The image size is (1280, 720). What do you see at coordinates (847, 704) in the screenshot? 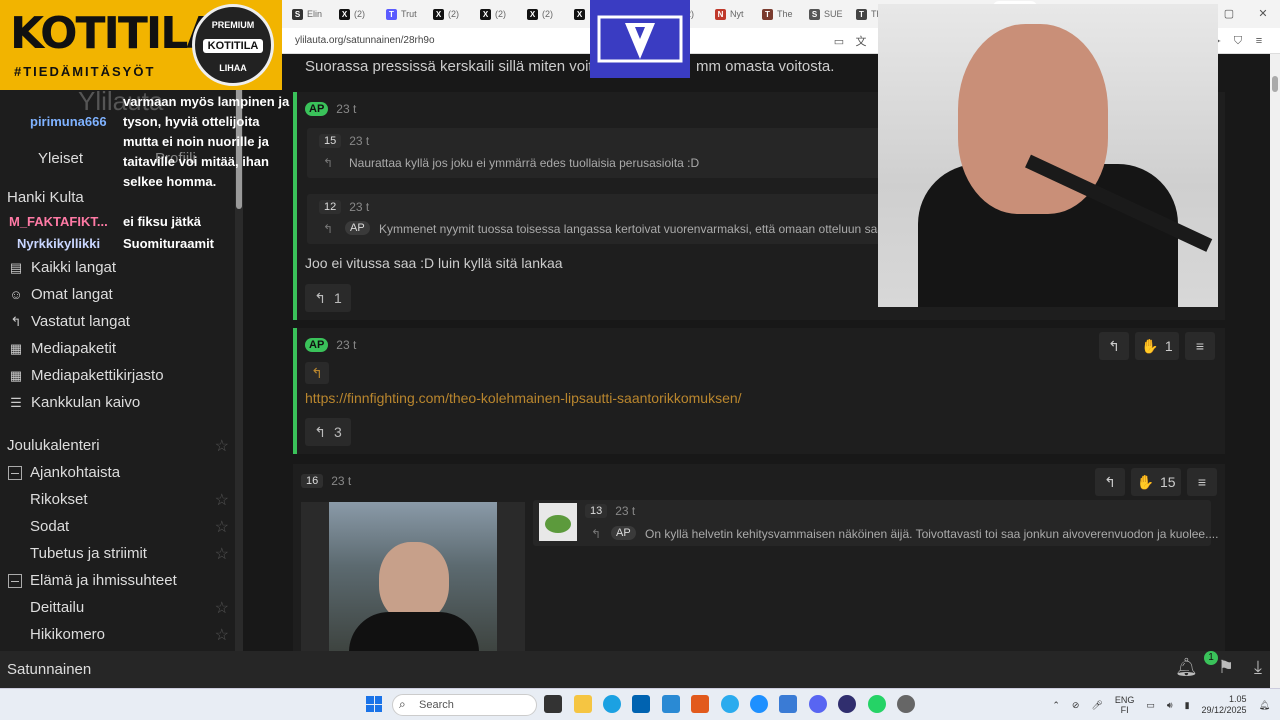
I see `obs-icon` at bounding box center [847, 704].